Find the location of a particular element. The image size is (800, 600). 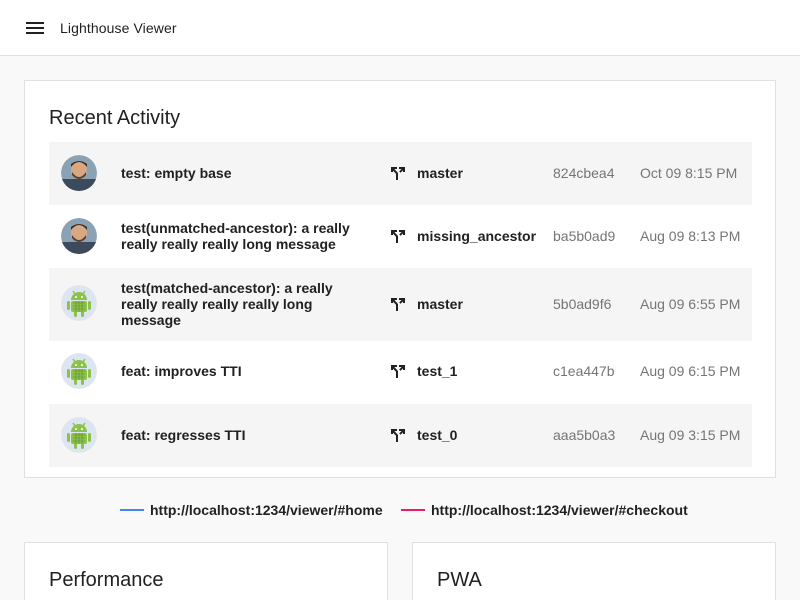

legend-item-checkout: http://localhost:1234/viewer/#checkout is located at coordinates (544, 510).